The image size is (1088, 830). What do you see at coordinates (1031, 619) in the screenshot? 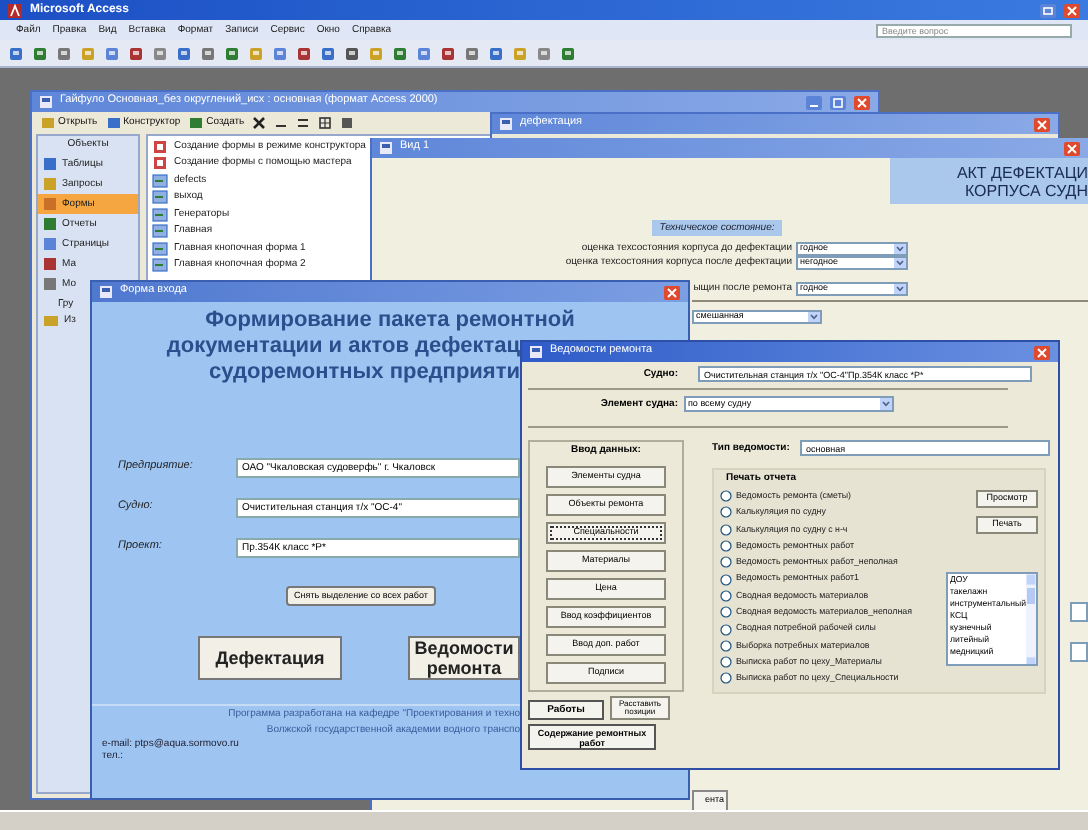
I see `scrollbar-icon` at bounding box center [1031, 619].